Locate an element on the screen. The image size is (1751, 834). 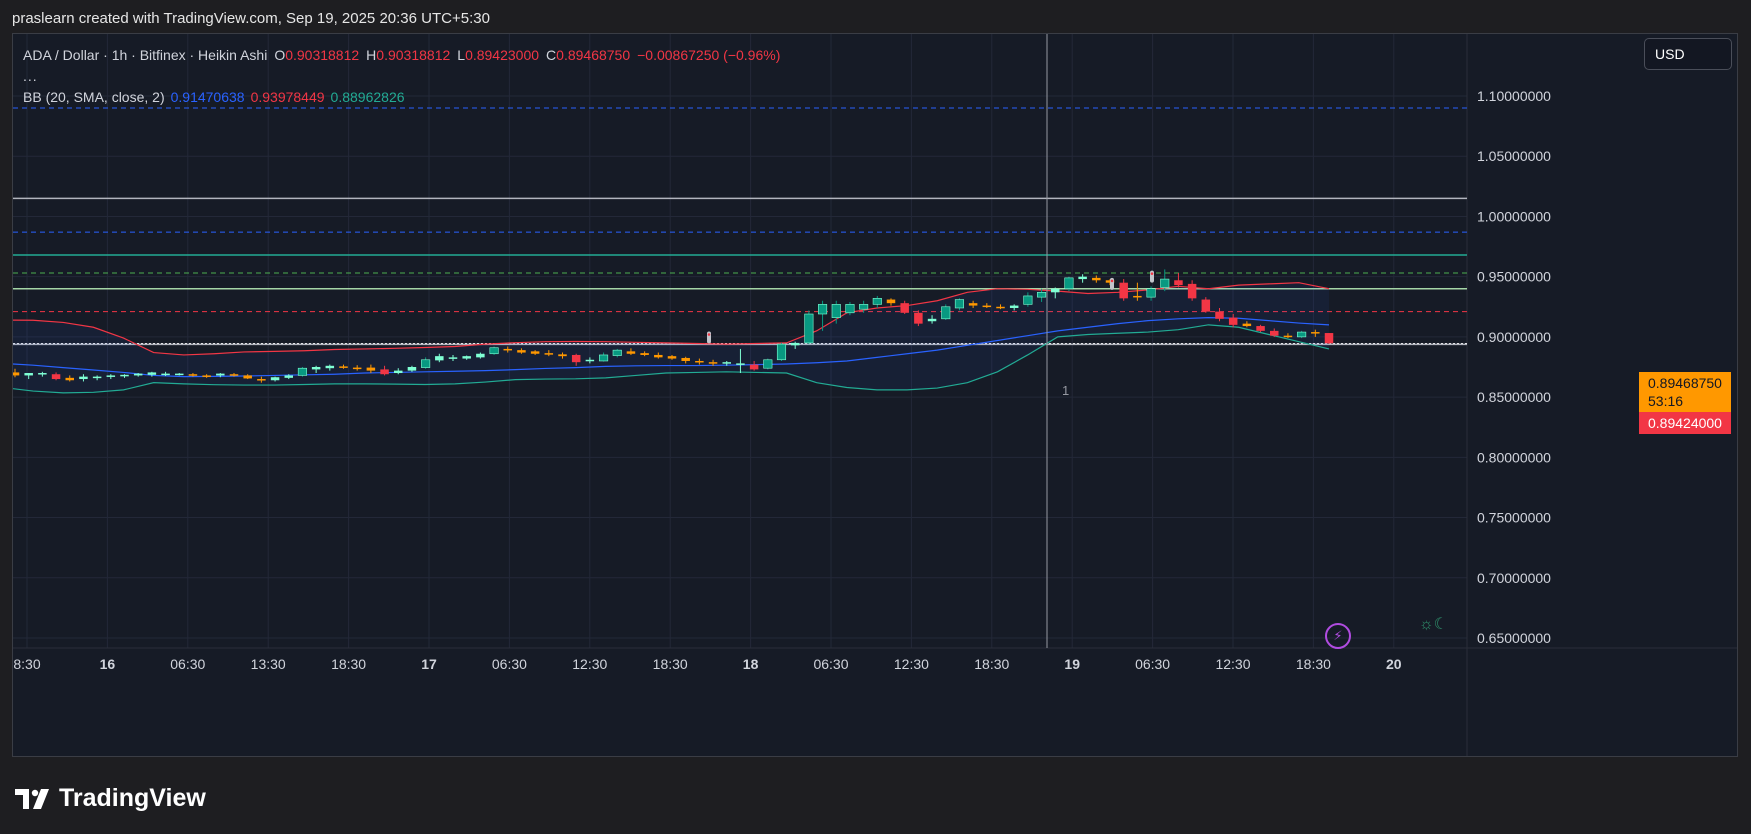
bar-countdown: 53:16 is located at coordinates (1666, 401).